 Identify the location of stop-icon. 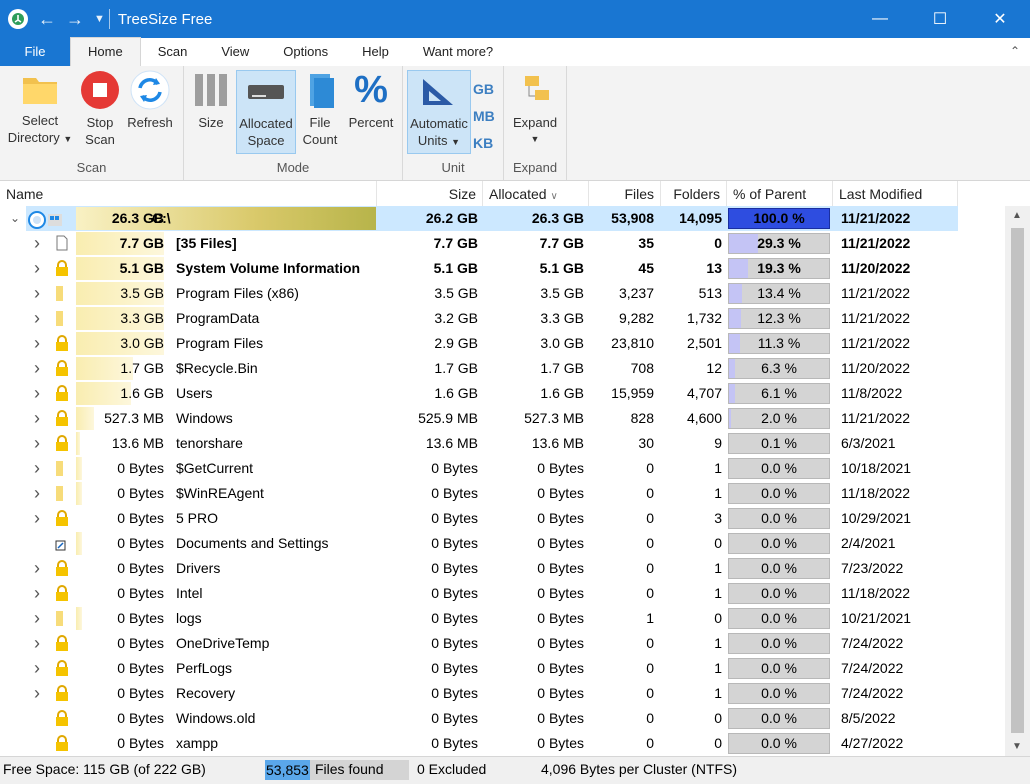
(100, 90).